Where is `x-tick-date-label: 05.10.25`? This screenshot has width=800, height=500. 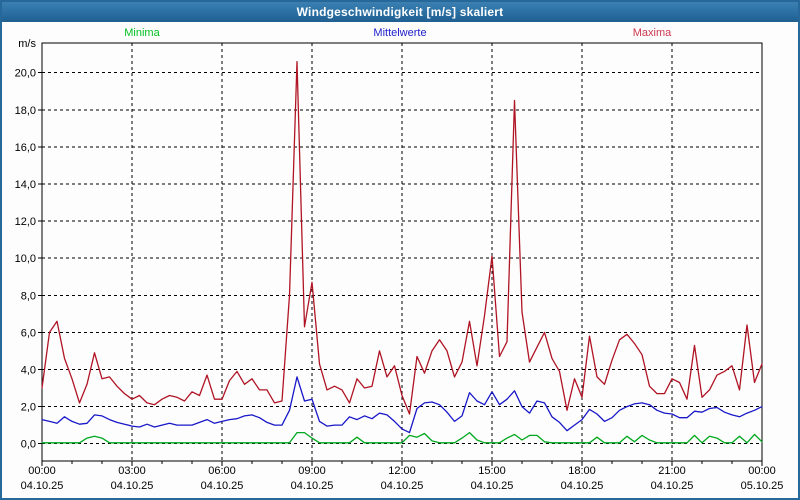 x-tick-date-label: 05.10.25 is located at coordinates (762, 486).